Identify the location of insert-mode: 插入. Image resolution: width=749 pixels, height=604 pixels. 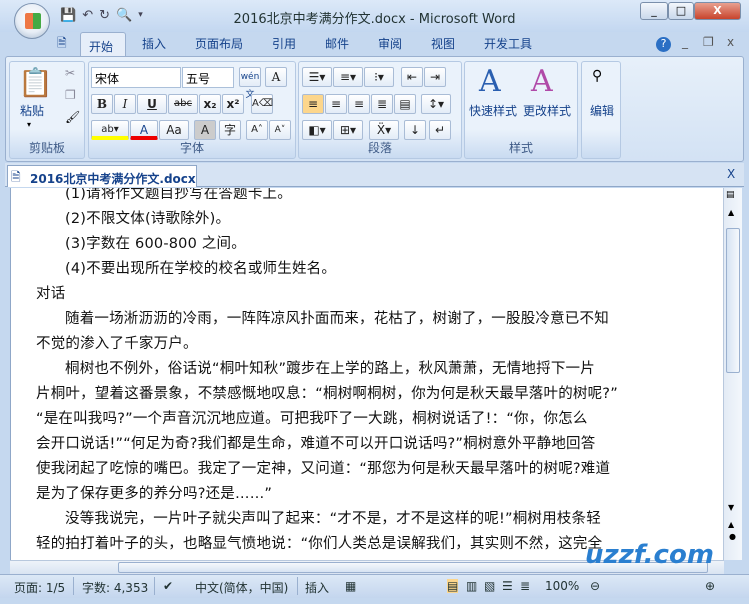
(317, 587).